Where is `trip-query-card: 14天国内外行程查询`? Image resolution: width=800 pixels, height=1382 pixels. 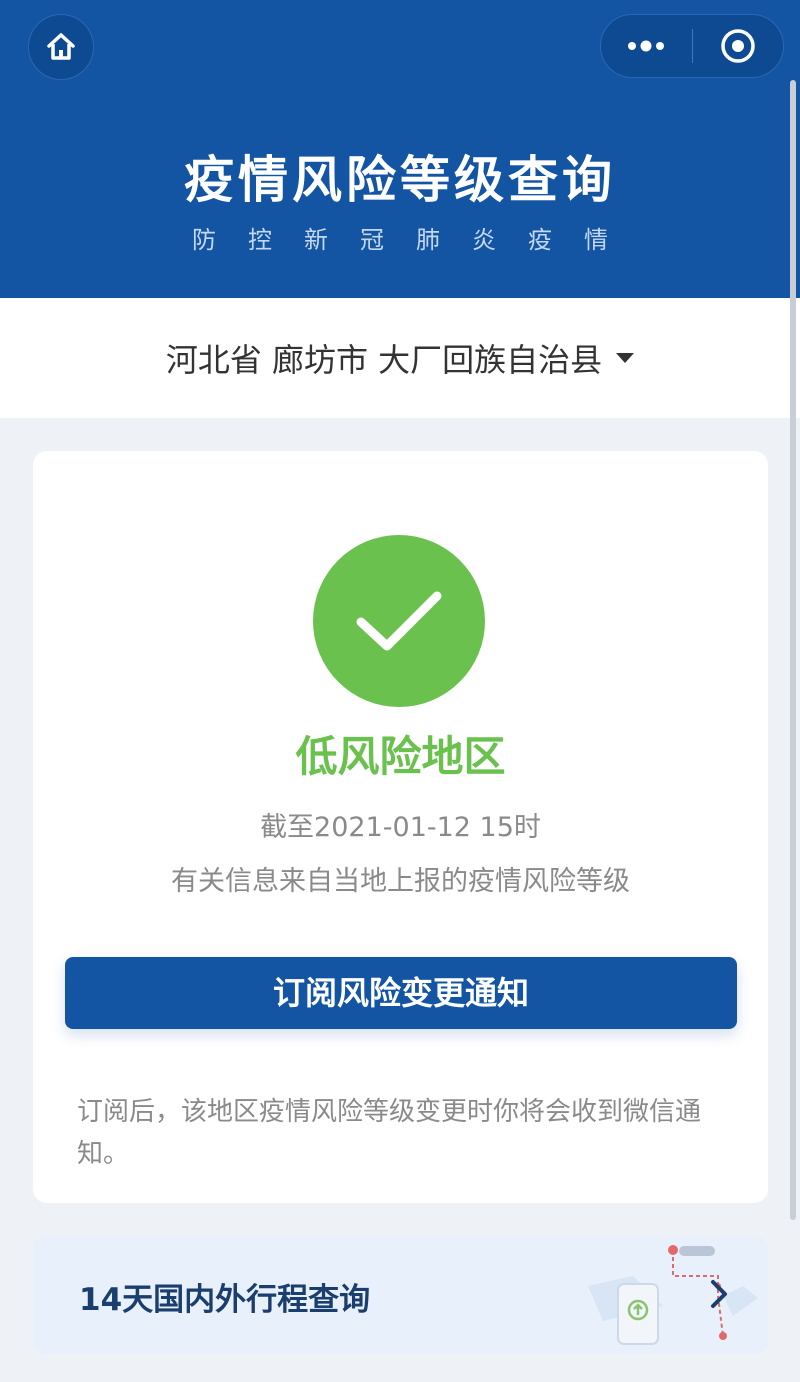 trip-query-card: 14天国内外行程查询 is located at coordinates (400, 1295).